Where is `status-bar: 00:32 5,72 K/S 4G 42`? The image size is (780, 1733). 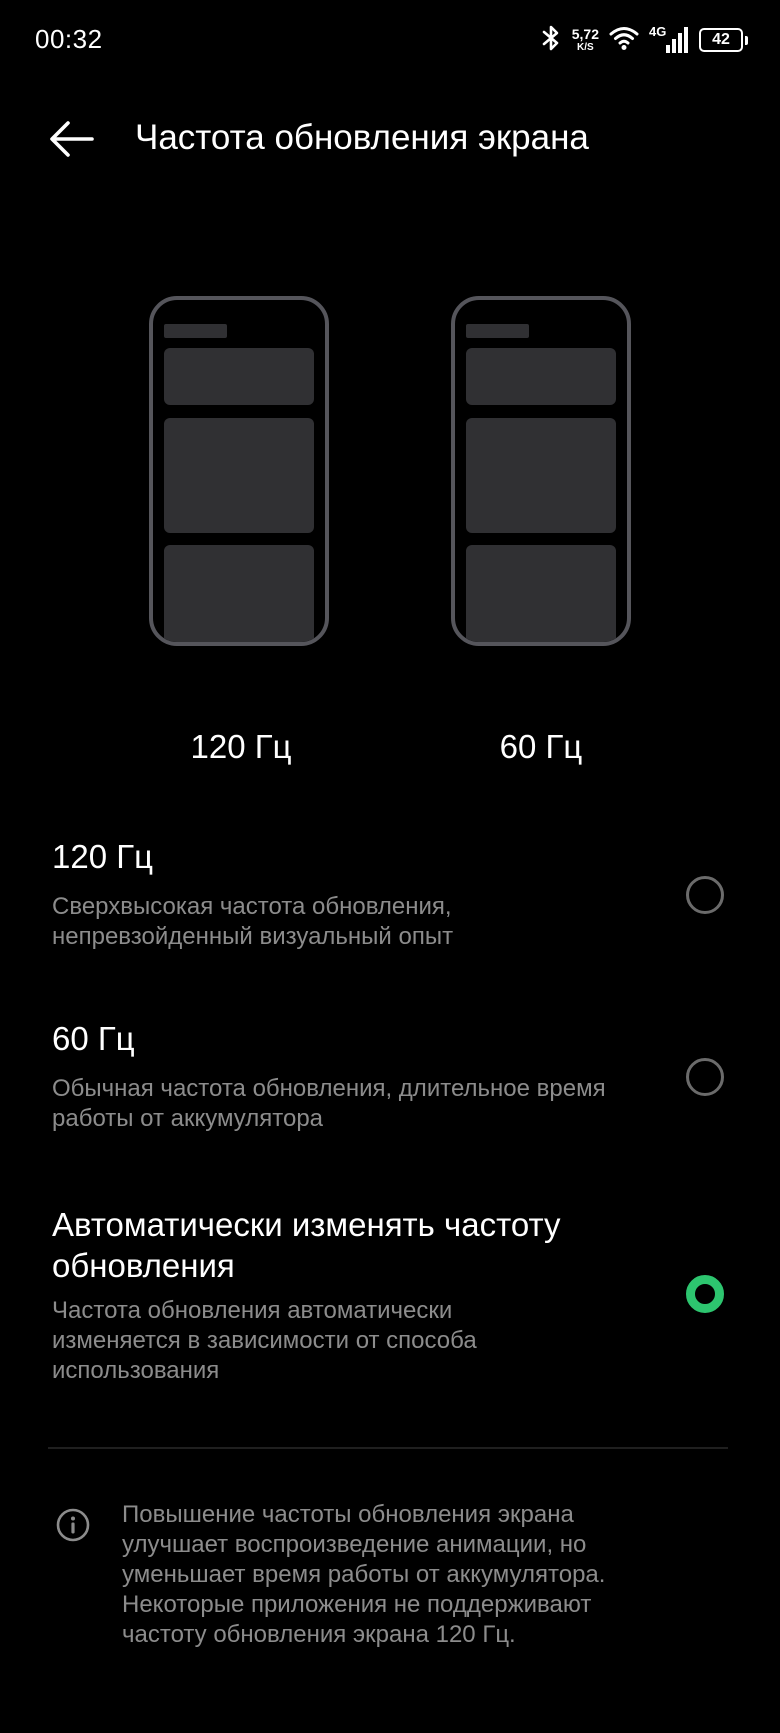 status-bar: 00:32 5,72 K/S 4G 42 is located at coordinates (390, 39).